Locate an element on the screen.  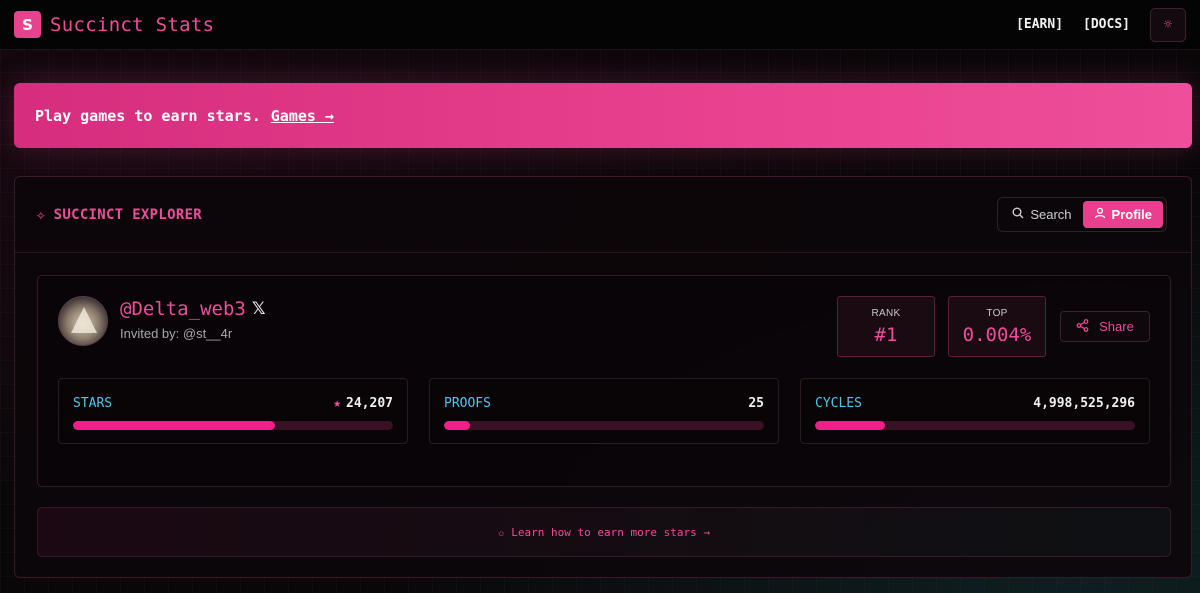
tab-profile: Profile is located at coordinates (1122, 214).